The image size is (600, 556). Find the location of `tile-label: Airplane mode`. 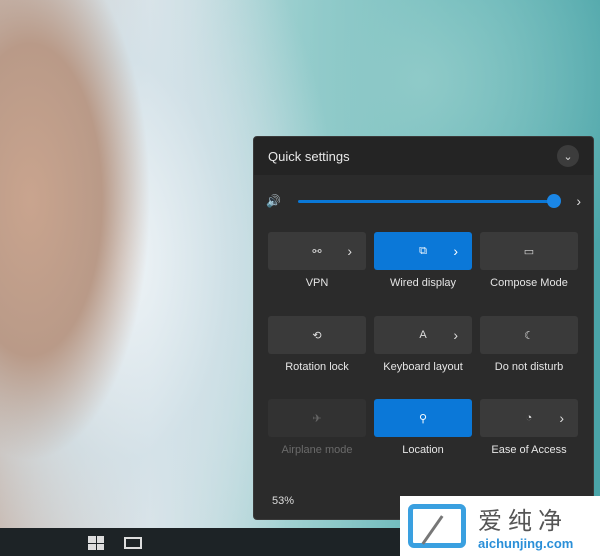

tile-label: Airplane mode is located at coordinates (317, 450).